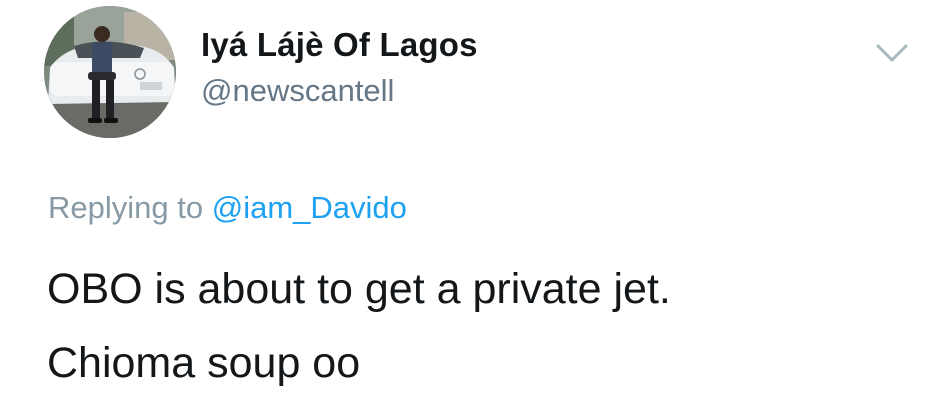  What do you see at coordinates (297, 91) in the screenshot?
I see `user-handle: @newscantell` at bounding box center [297, 91].